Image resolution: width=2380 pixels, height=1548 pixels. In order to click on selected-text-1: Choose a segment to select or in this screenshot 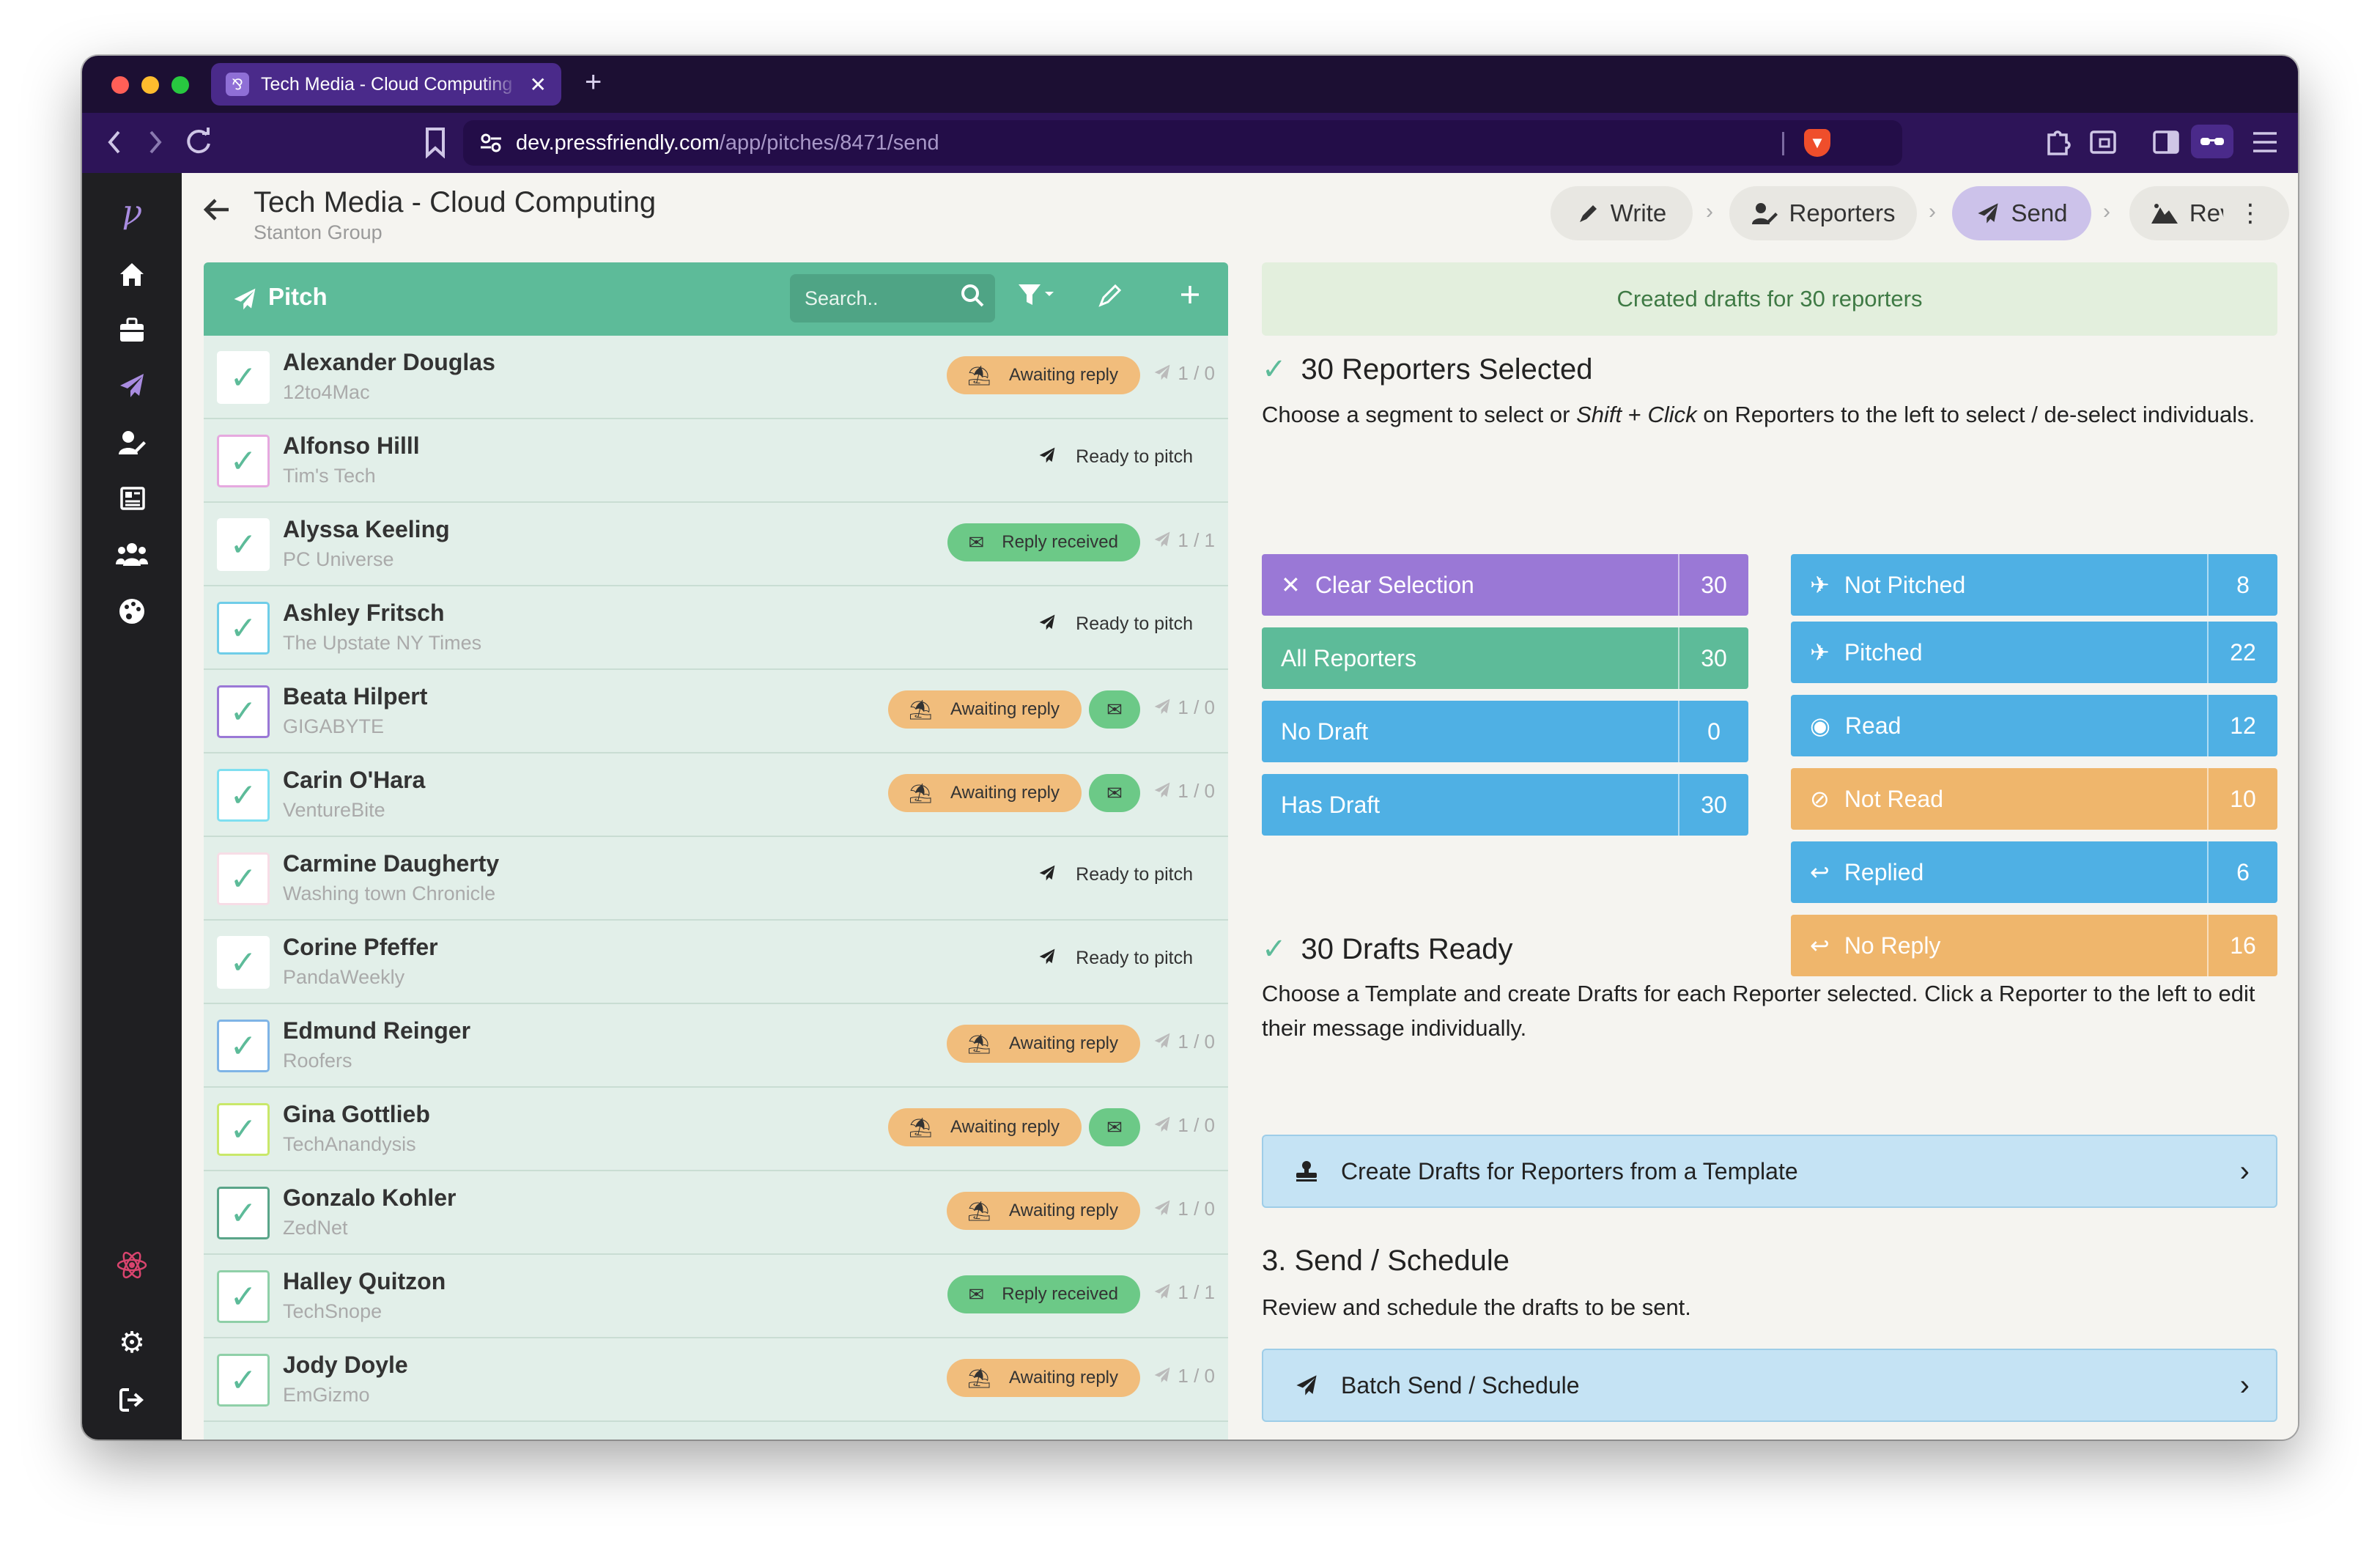, I will do `click(1419, 414)`.